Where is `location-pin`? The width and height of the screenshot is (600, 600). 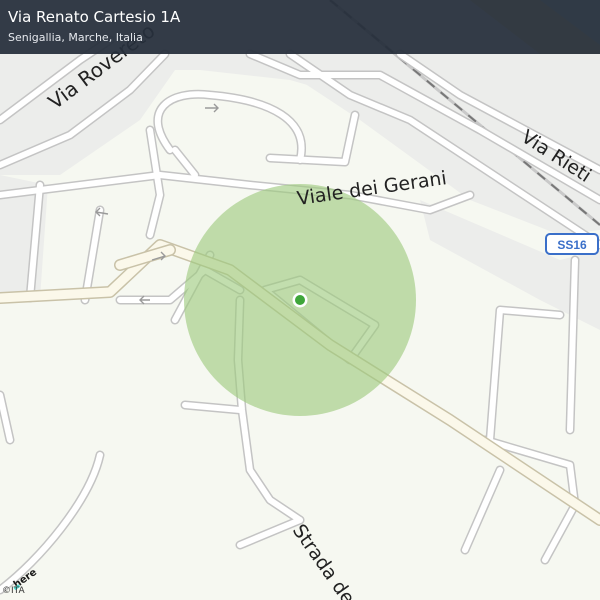 location-pin is located at coordinates (300, 300).